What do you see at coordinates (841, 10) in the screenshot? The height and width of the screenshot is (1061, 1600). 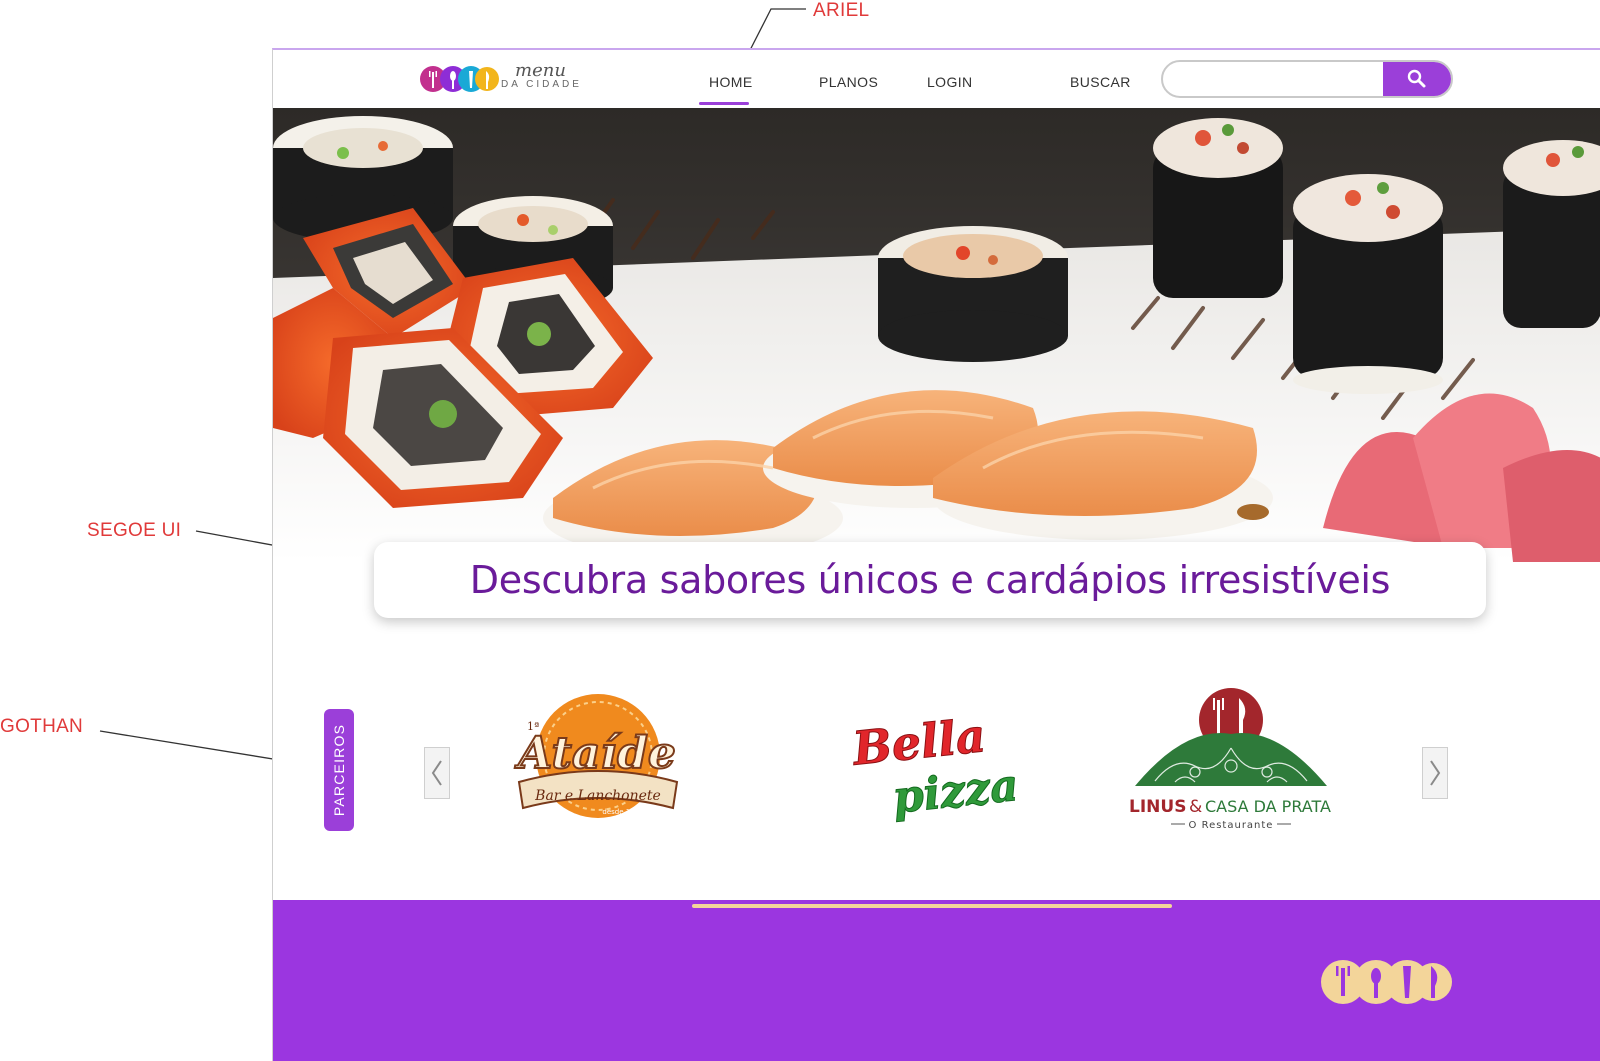 I see `annotation-ariel: ARIEL` at bounding box center [841, 10].